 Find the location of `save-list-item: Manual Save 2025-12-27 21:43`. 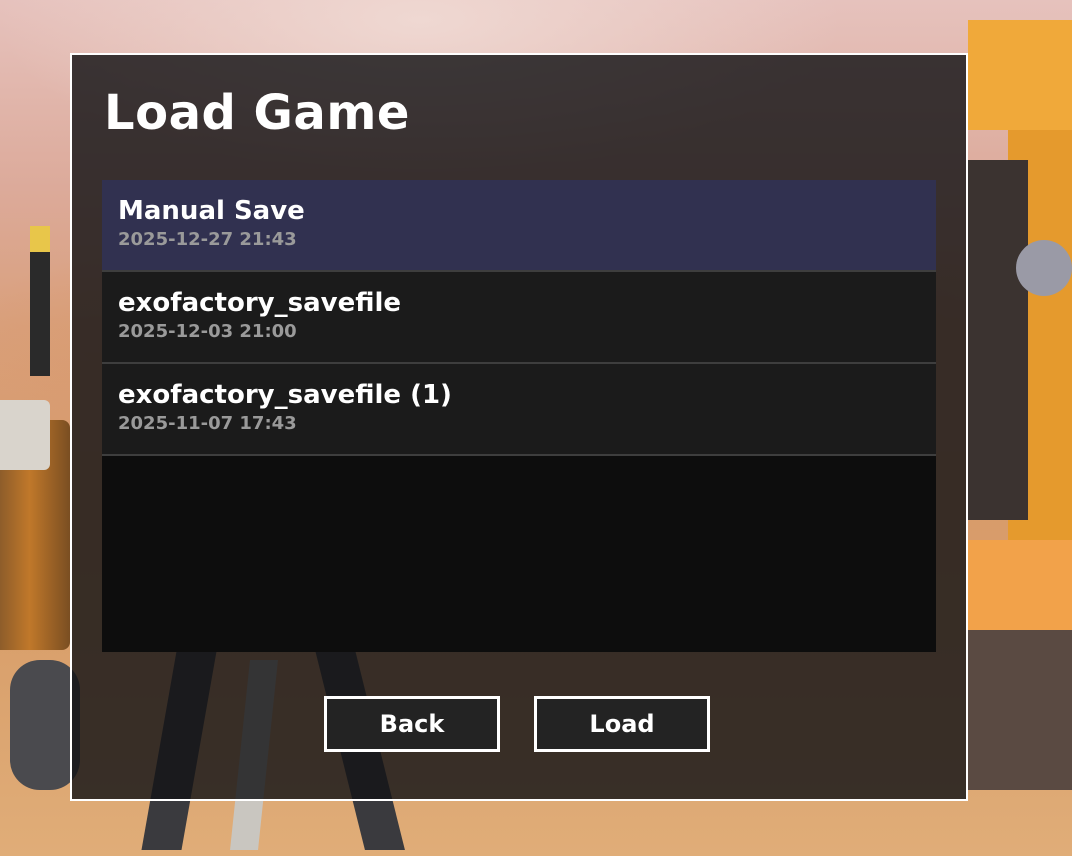

save-list-item: Manual Save 2025-12-27 21:43 is located at coordinates (519, 226).